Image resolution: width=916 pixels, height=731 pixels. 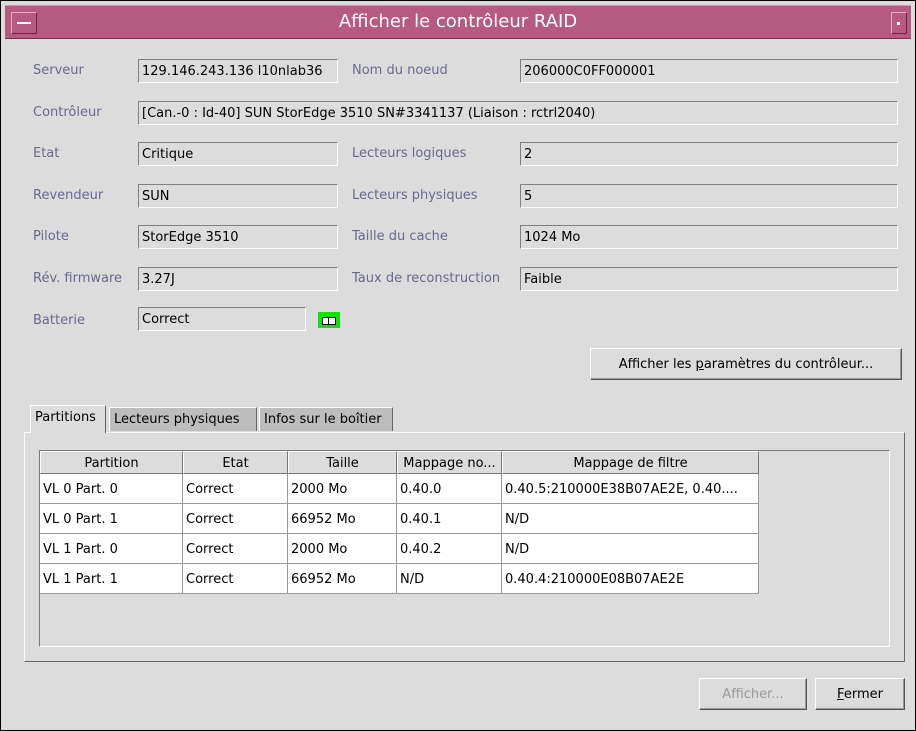 What do you see at coordinates (111, 519) in the screenshot?
I see `table-cell: VL 0 Part. 1` at bounding box center [111, 519].